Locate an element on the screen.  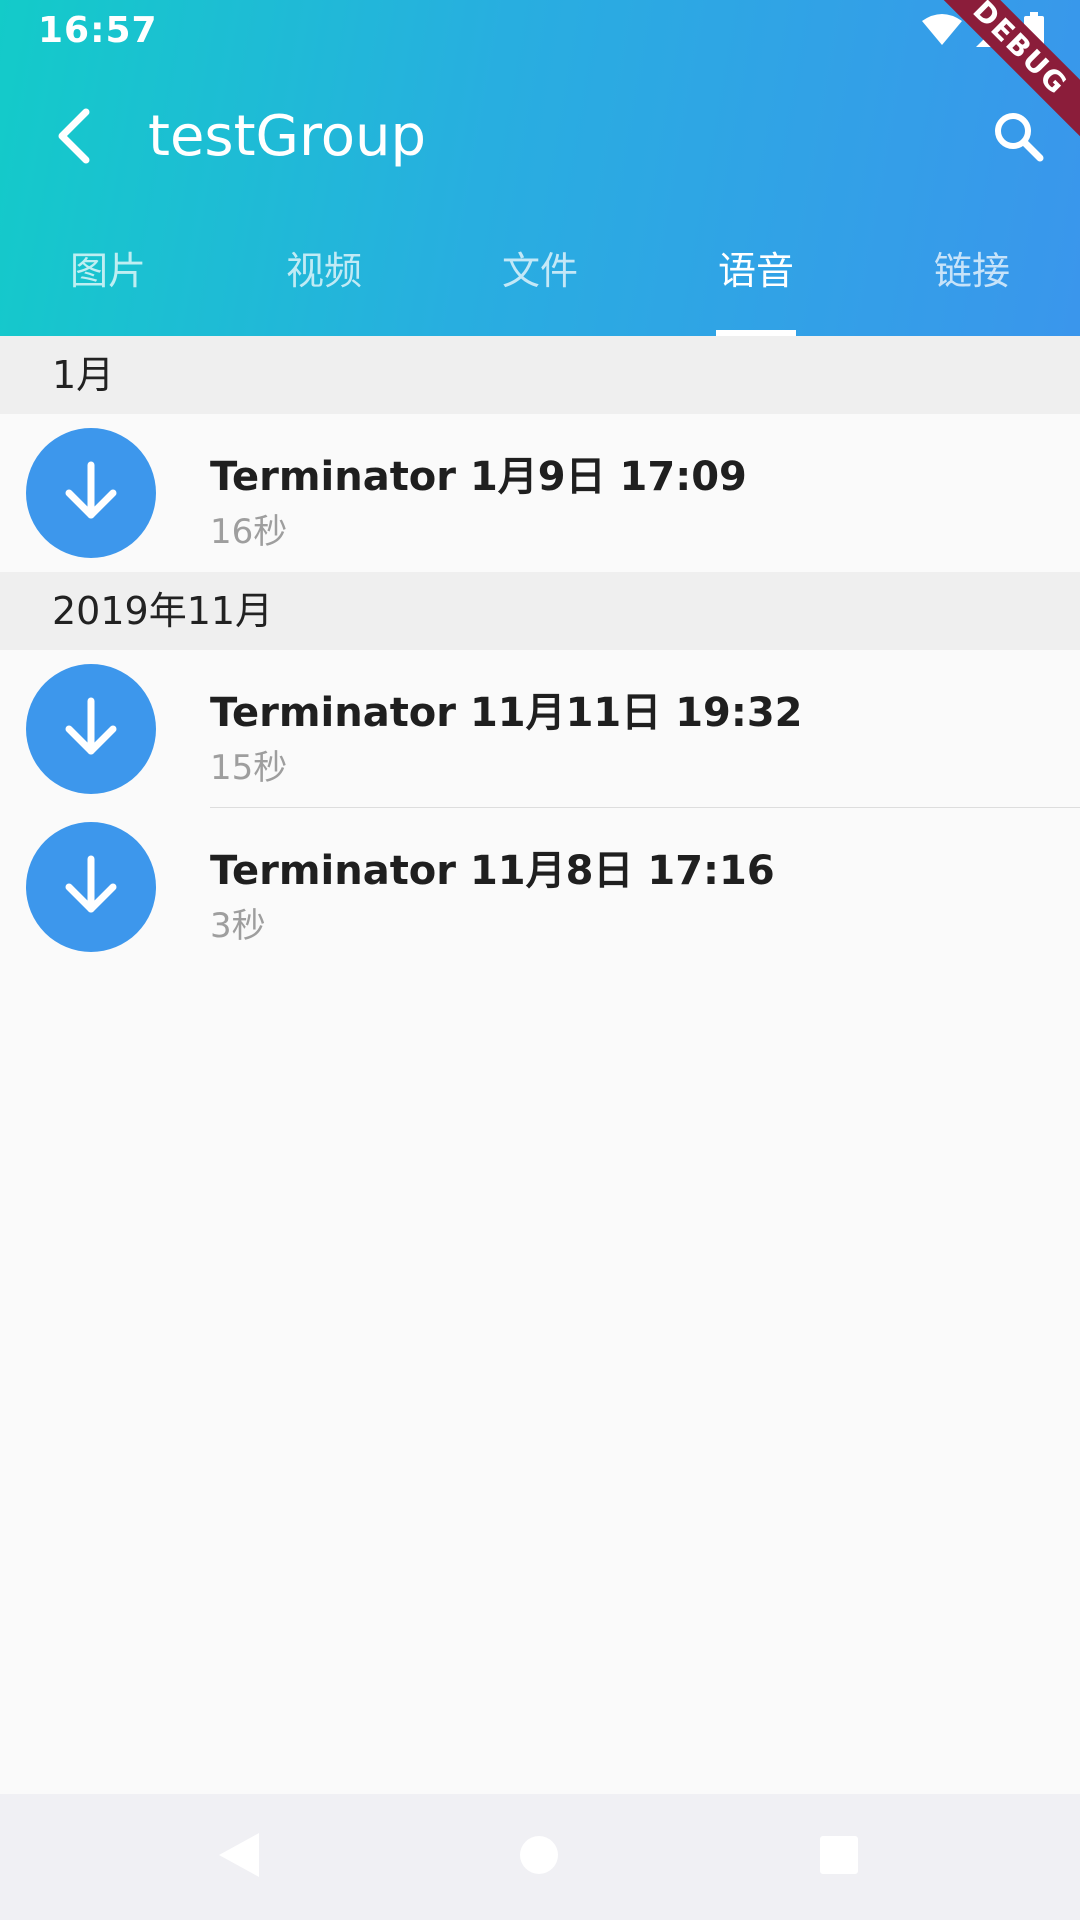
tab-videos: 视频 is located at coordinates (324, 281).